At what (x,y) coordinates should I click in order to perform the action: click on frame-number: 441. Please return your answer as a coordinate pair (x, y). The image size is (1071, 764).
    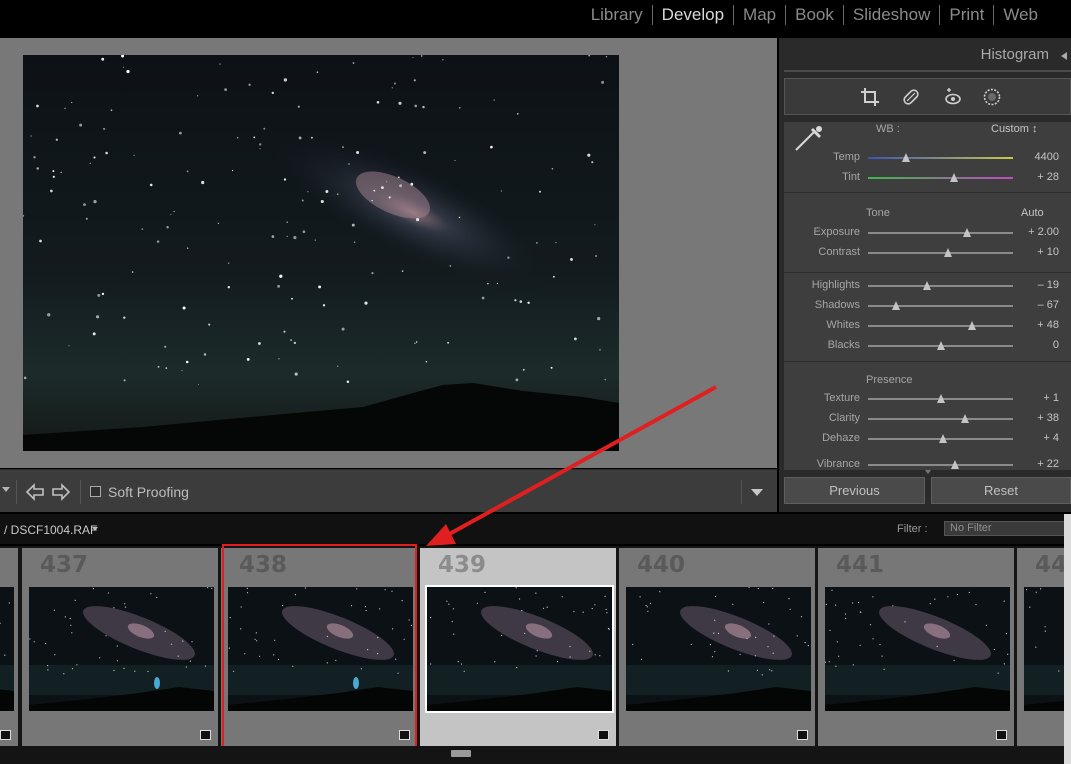
    Looking at the image, I should click on (860, 565).